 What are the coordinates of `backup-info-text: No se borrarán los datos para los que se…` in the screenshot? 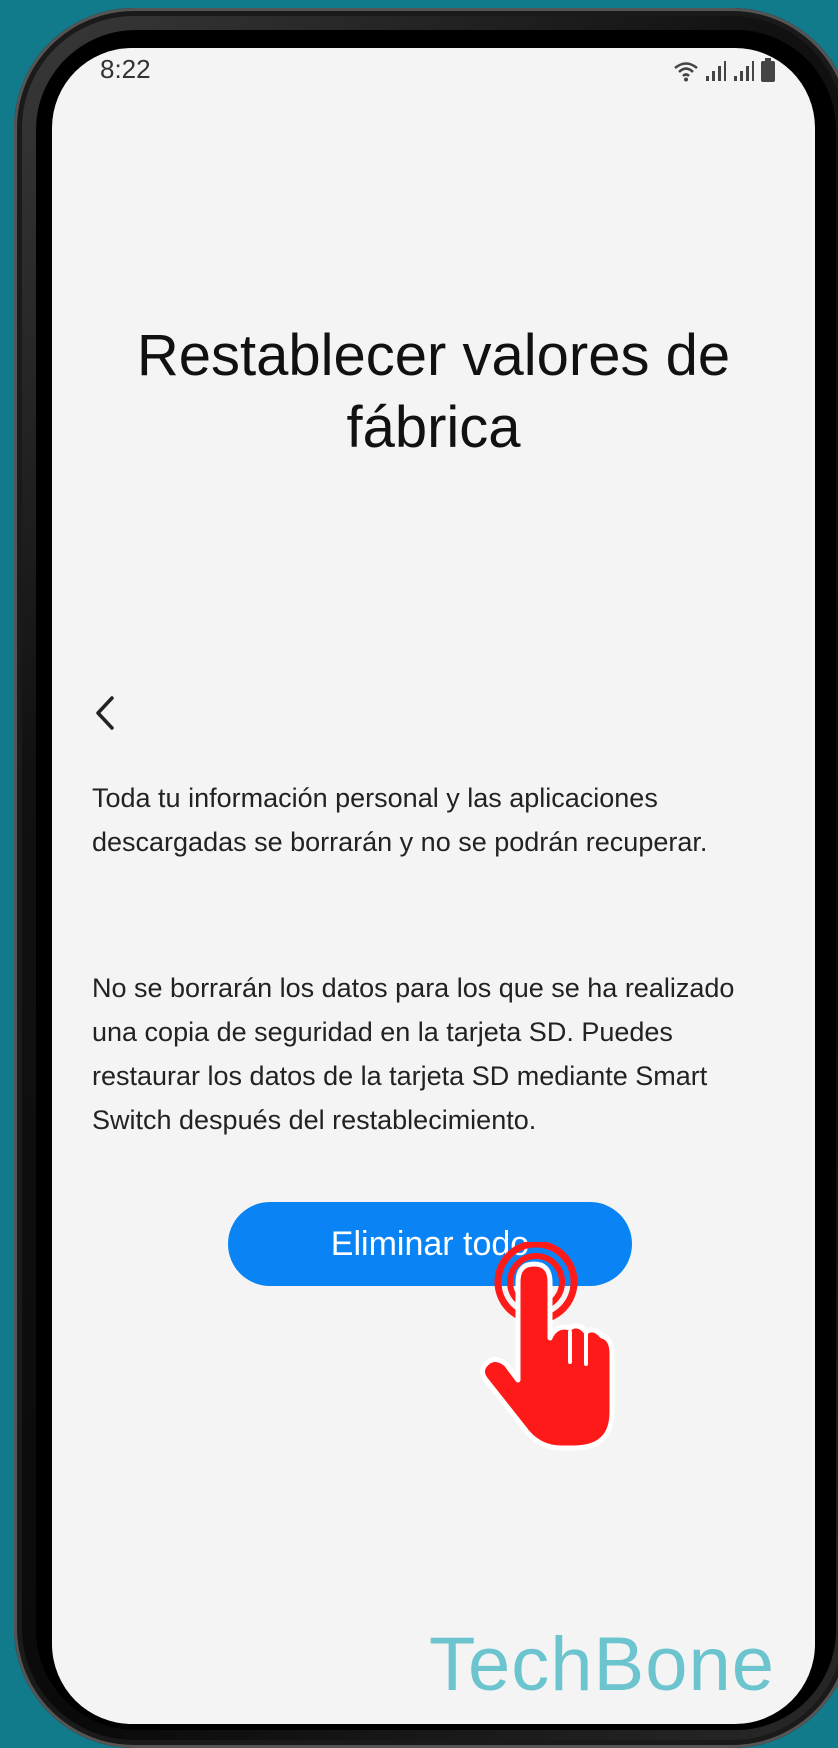 It's located at (413, 1054).